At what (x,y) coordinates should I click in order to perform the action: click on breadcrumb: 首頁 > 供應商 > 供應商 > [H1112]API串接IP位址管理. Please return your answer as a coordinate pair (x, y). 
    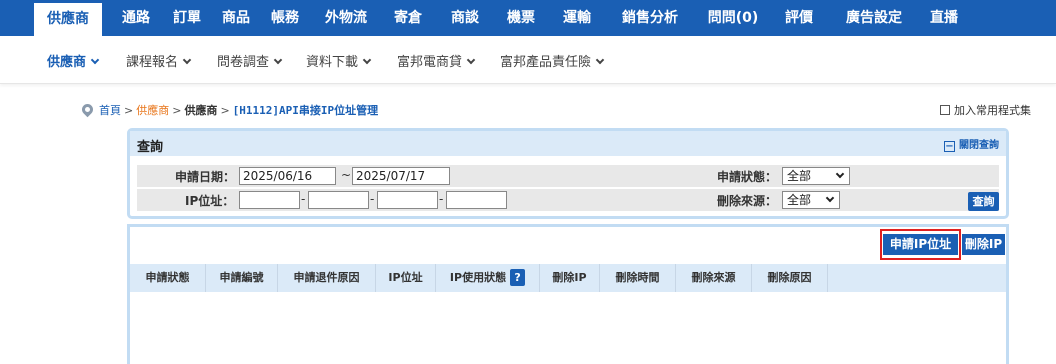
    Looking at the image, I should click on (229, 109).